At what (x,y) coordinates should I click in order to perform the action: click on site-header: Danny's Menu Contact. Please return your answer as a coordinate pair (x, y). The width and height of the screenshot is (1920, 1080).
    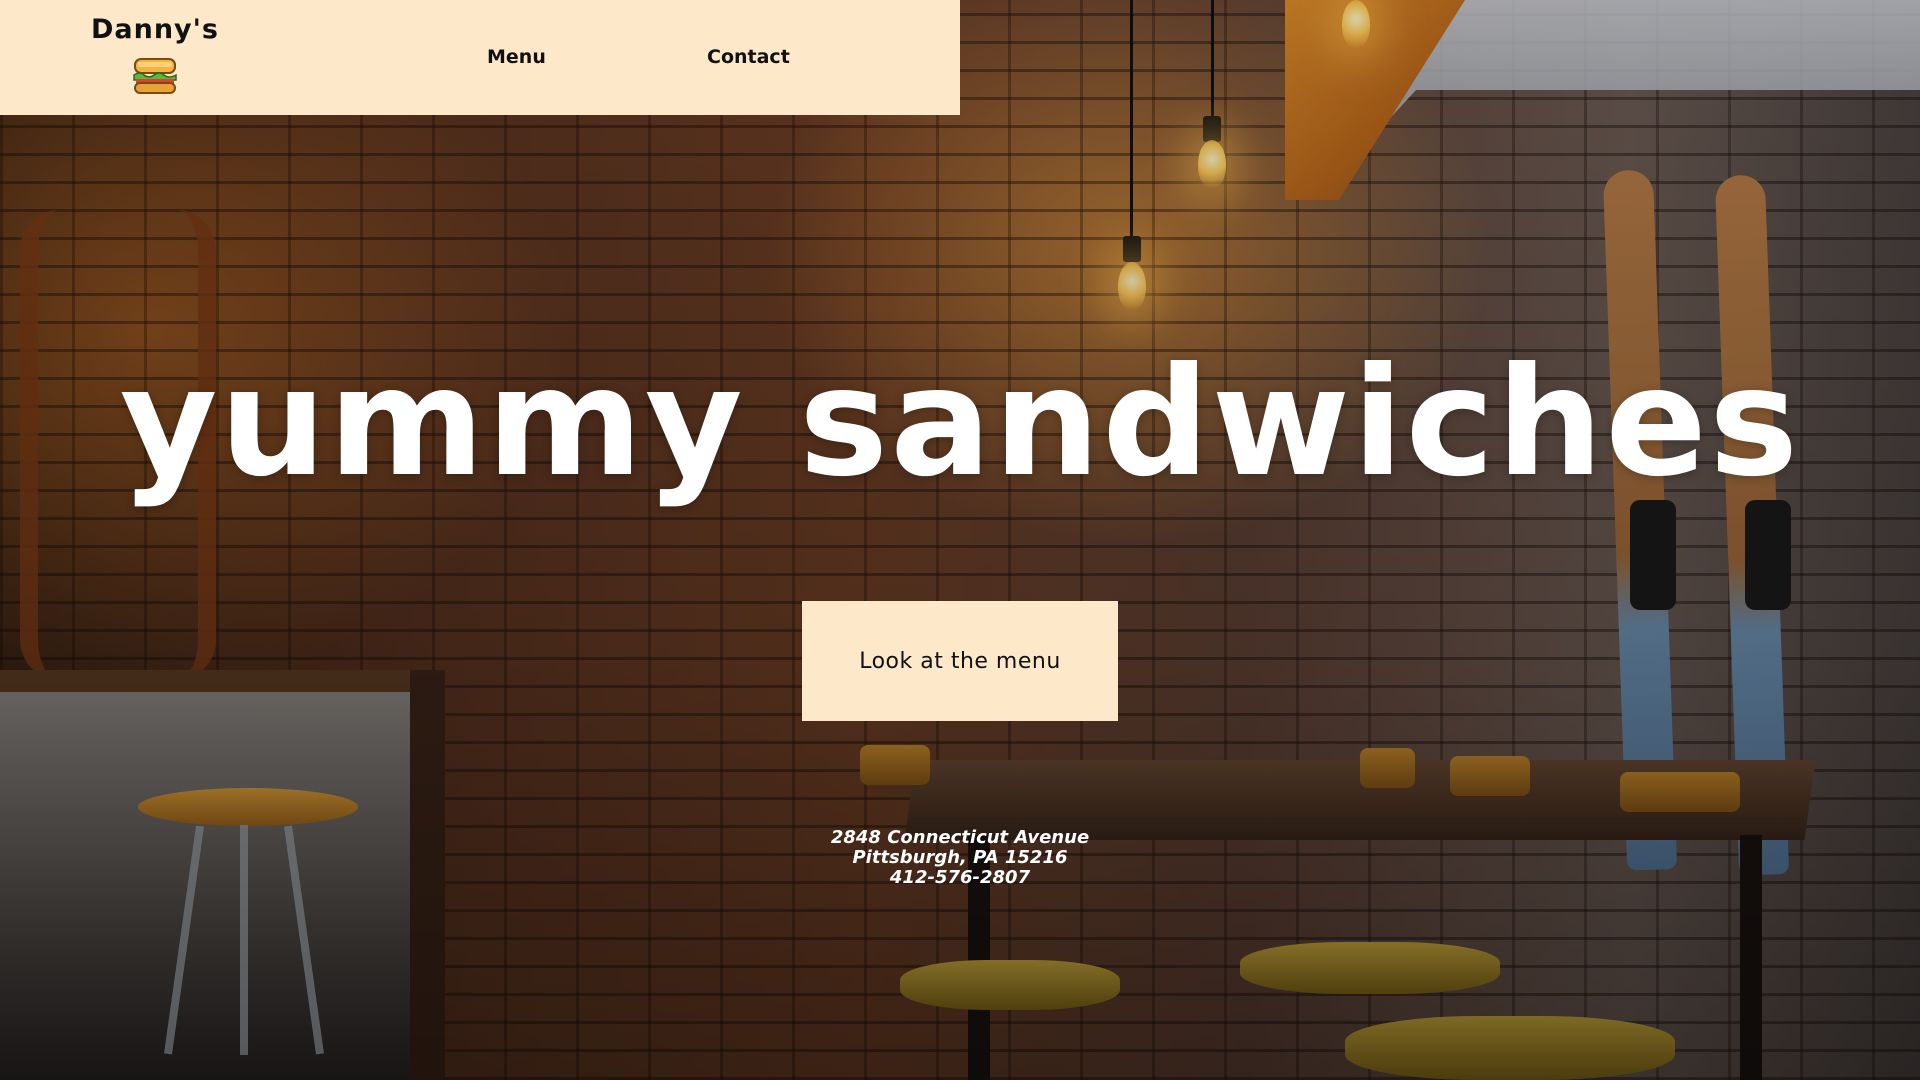
    Looking at the image, I should click on (480, 57).